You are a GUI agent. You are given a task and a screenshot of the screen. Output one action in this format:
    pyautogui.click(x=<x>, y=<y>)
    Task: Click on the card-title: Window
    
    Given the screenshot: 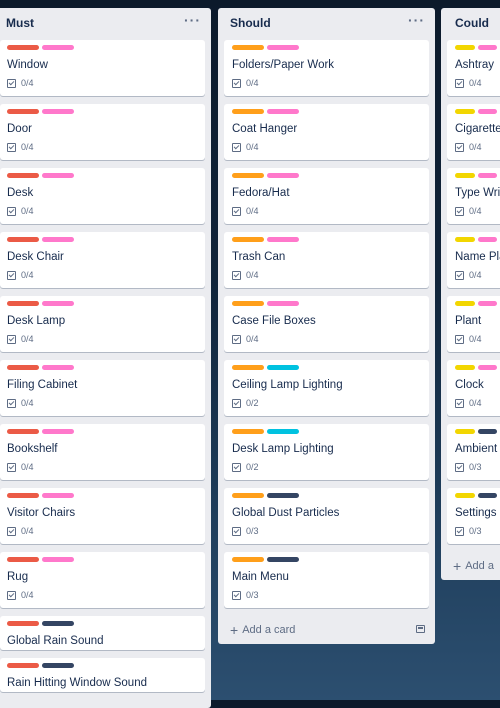 What is the action you would take?
    pyautogui.click(x=27, y=65)
    